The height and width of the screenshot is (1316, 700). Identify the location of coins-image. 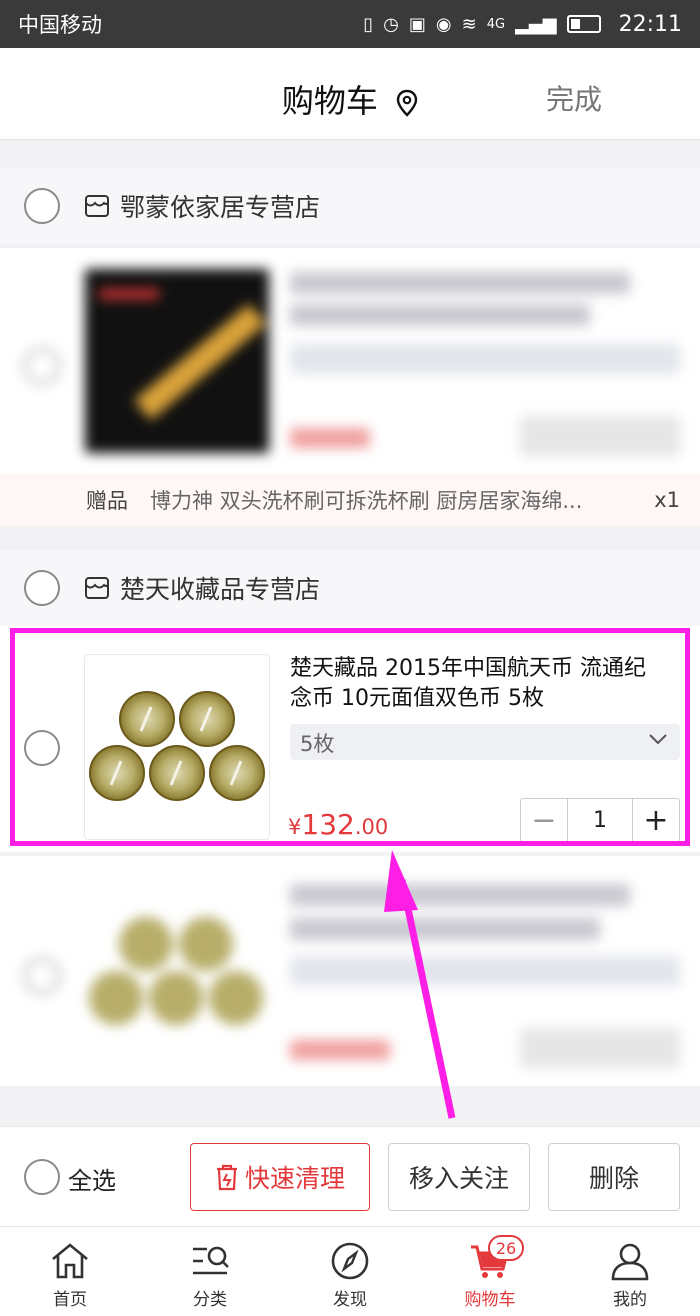
(176, 971).